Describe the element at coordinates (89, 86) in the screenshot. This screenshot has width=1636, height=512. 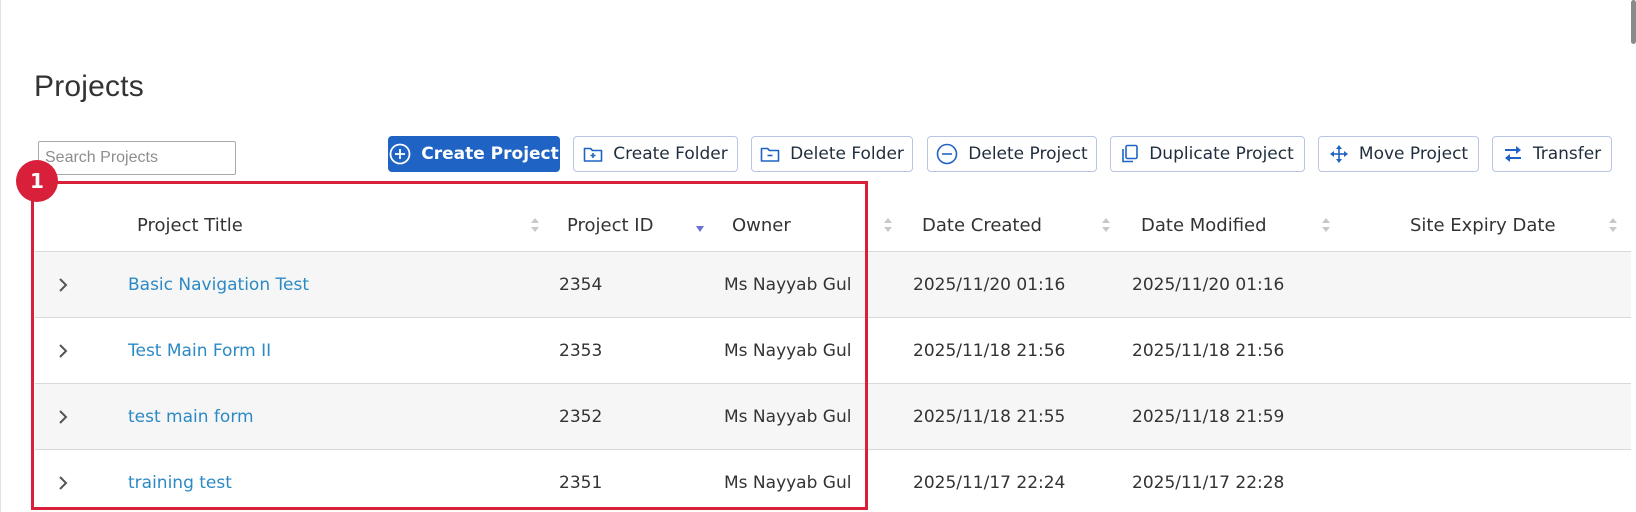
I see `page-title: Projects` at that location.